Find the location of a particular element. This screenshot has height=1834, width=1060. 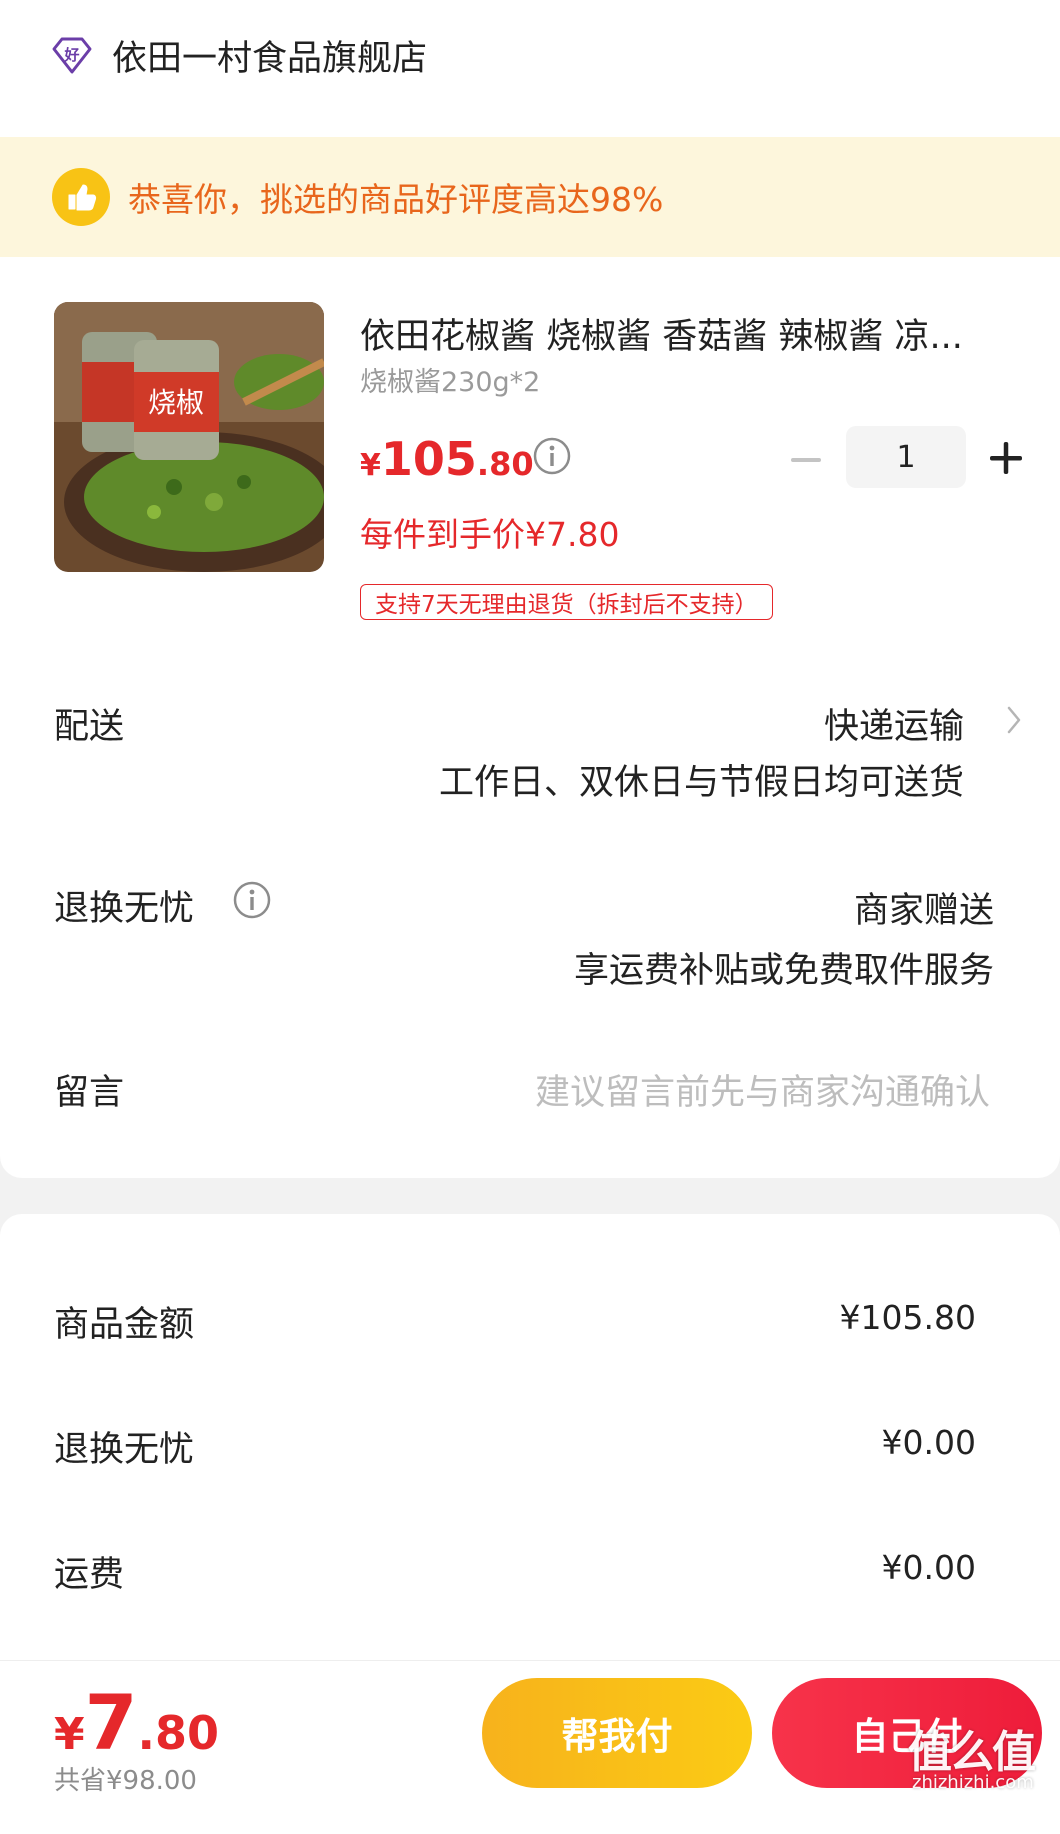

return-info-icon is located at coordinates (252, 900).